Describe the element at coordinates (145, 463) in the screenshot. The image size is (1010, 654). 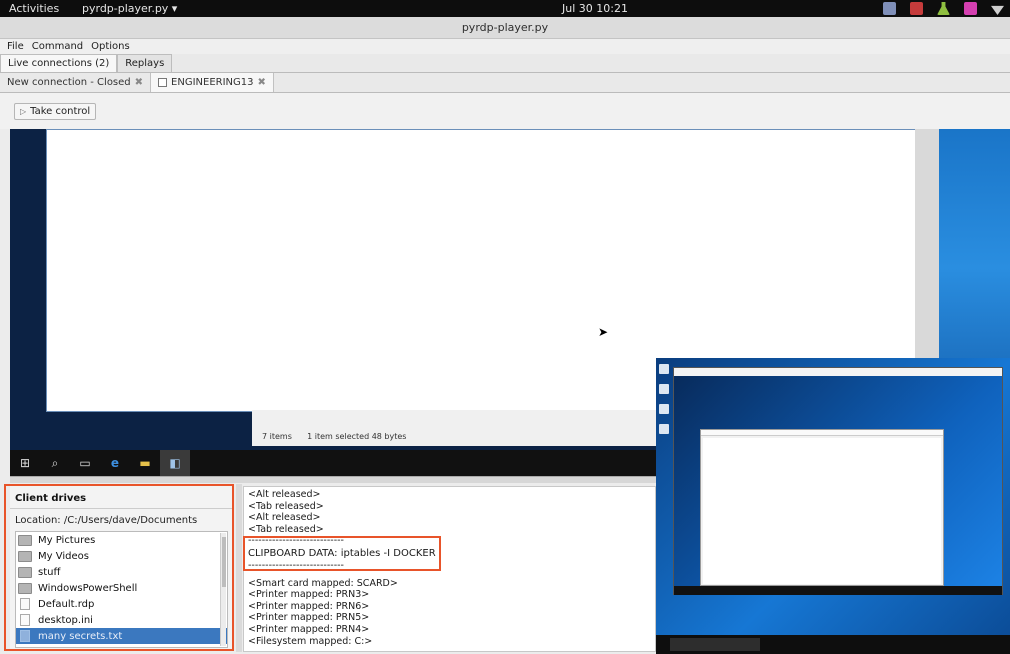
I see `file-explorer-icon: ▬` at that location.